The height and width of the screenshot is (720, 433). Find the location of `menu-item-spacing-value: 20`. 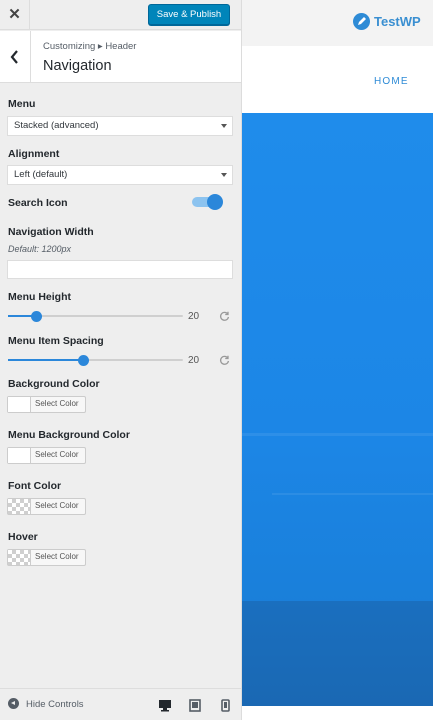

menu-item-spacing-value: 20 is located at coordinates (194, 360).